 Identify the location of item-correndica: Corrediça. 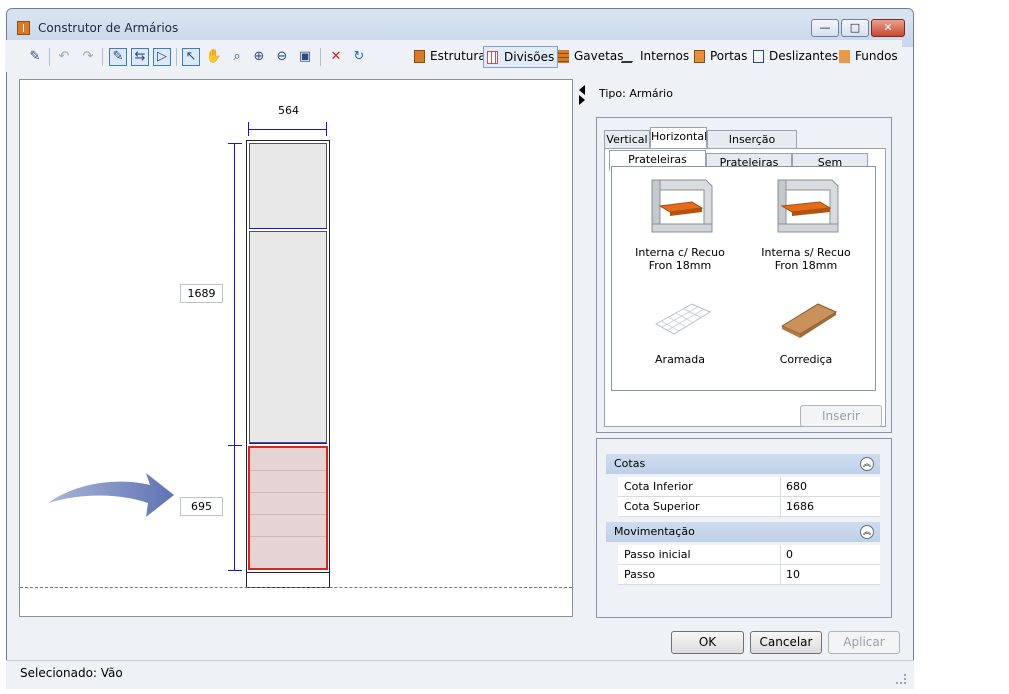
(806, 330).